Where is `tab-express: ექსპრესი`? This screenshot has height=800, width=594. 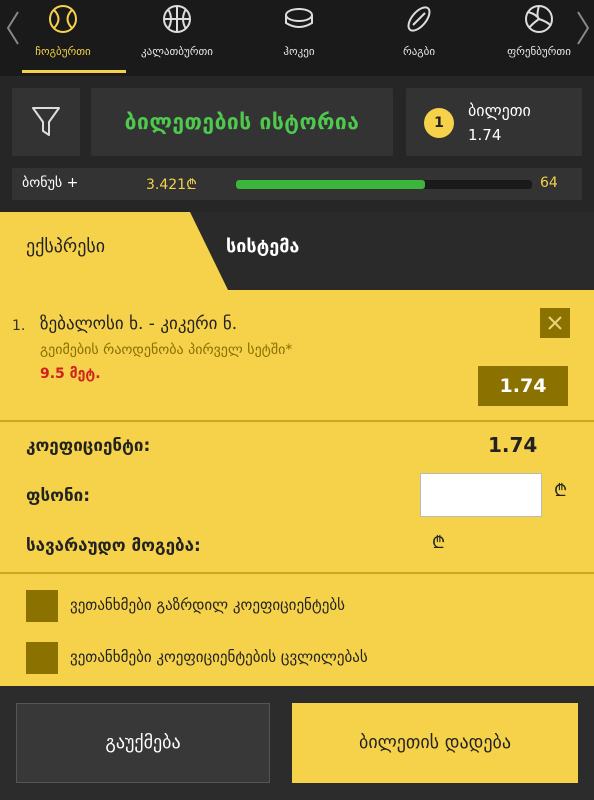
tab-express: ექსპრესი is located at coordinates (114, 251).